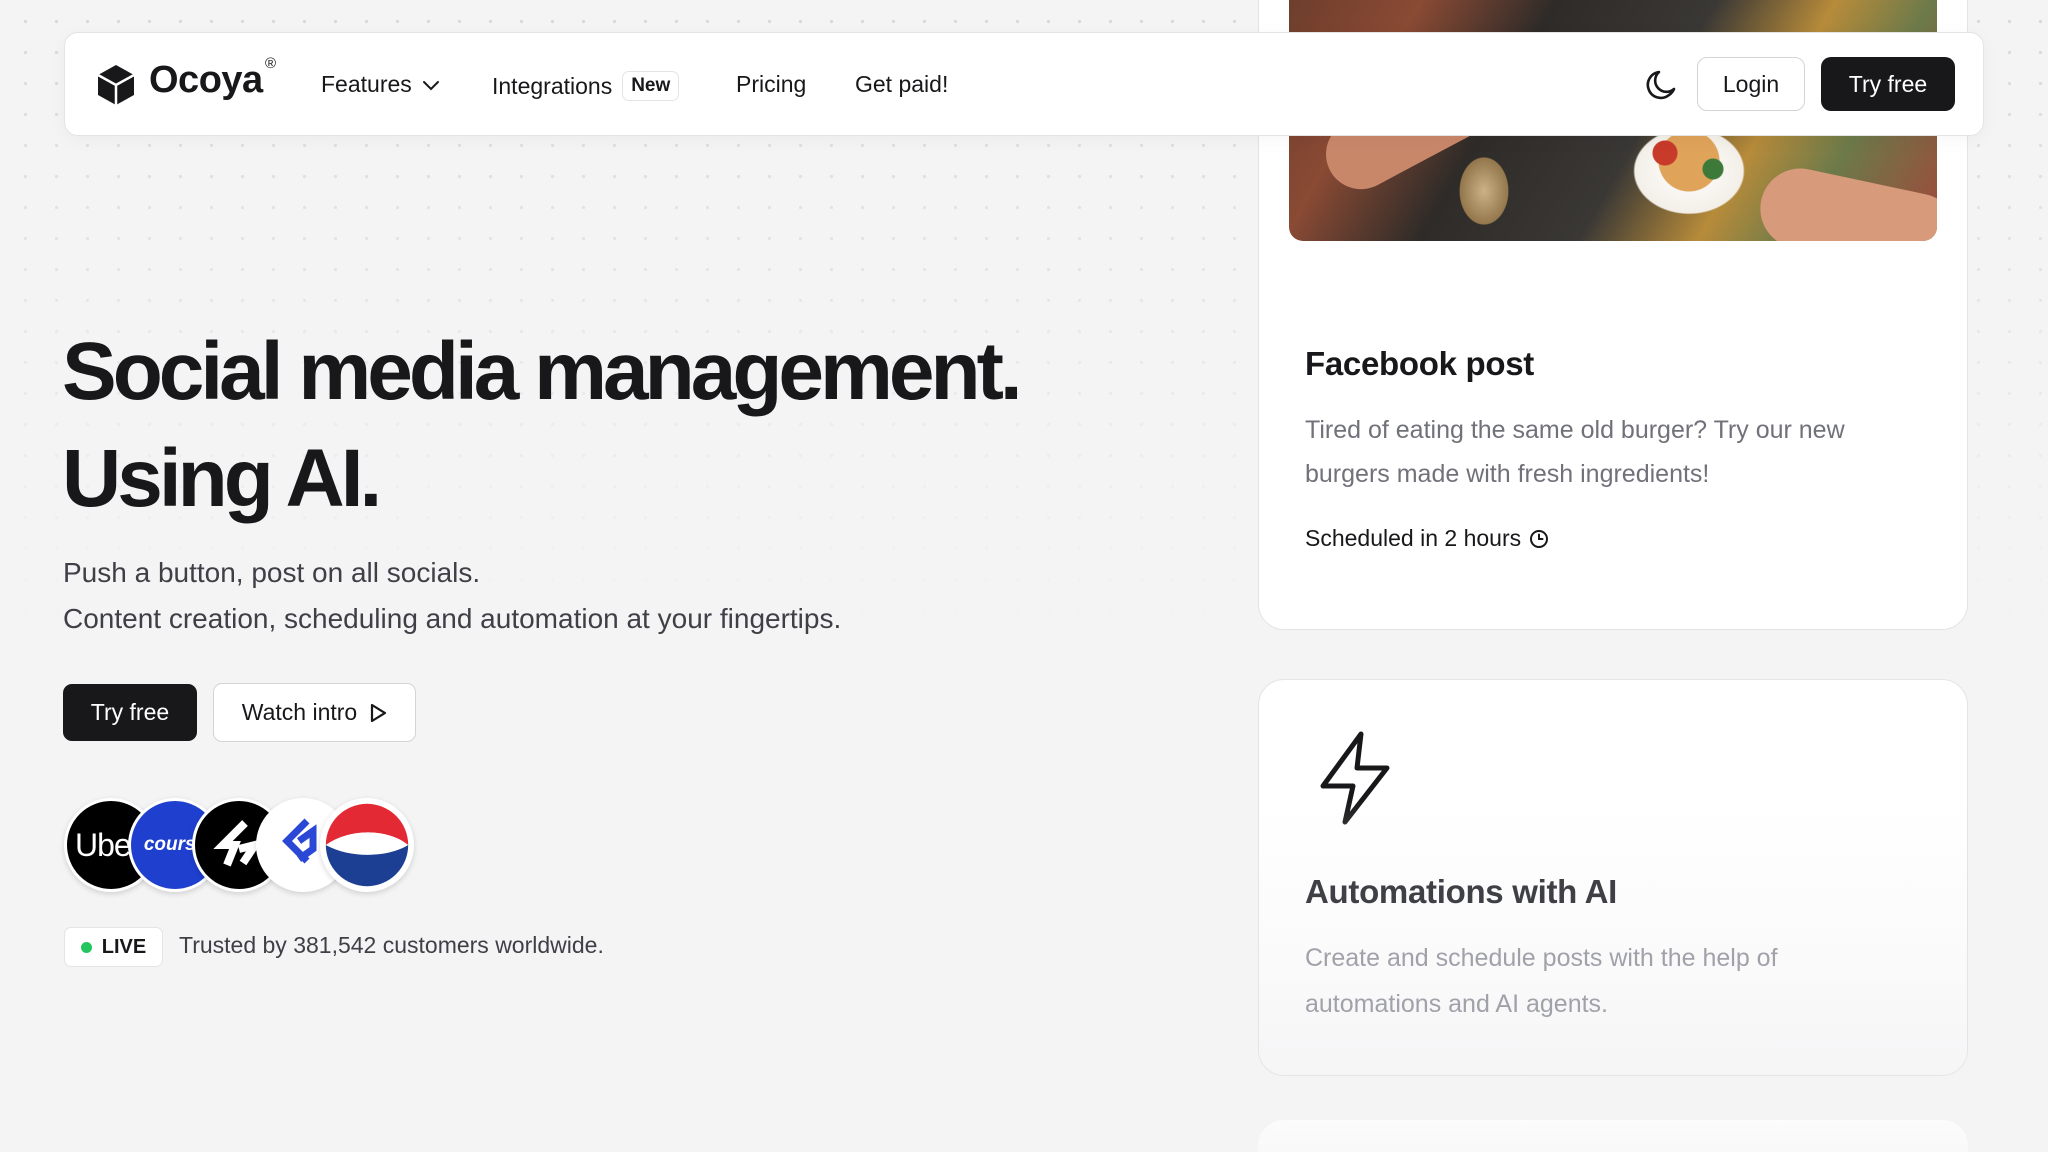 This screenshot has width=2048, height=1152. I want to click on nav-integrations-label: Integrations, so click(552, 85).